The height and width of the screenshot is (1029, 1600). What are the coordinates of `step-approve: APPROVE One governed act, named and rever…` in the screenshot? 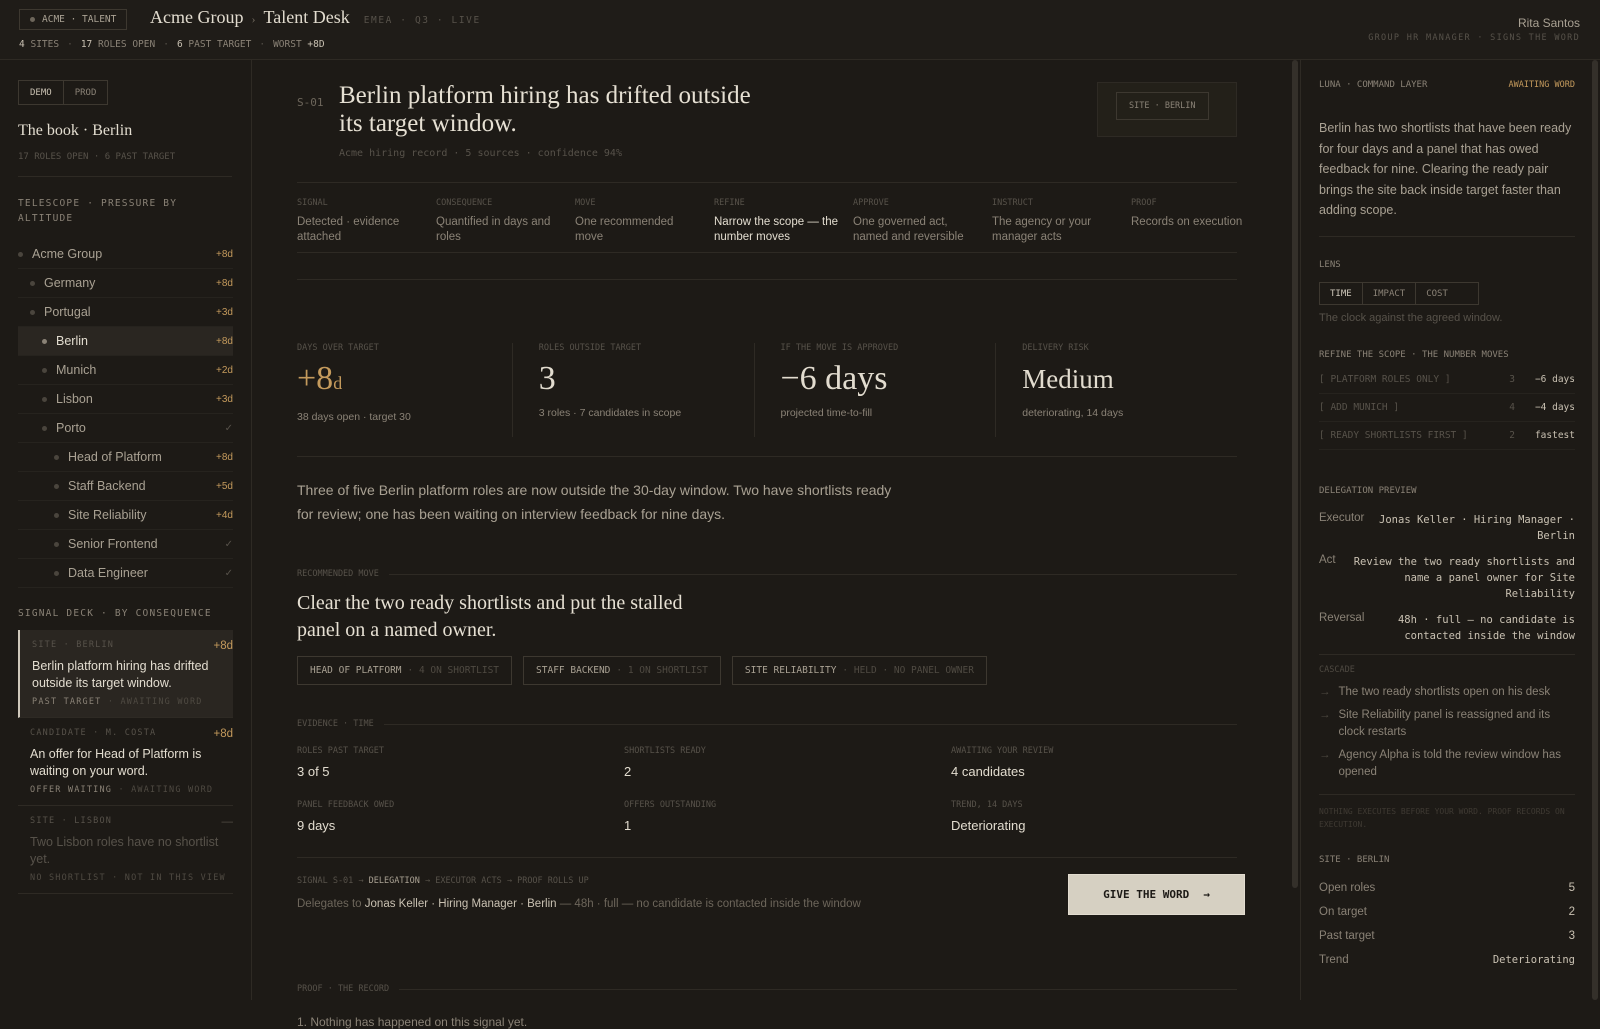 It's located at (922, 221).